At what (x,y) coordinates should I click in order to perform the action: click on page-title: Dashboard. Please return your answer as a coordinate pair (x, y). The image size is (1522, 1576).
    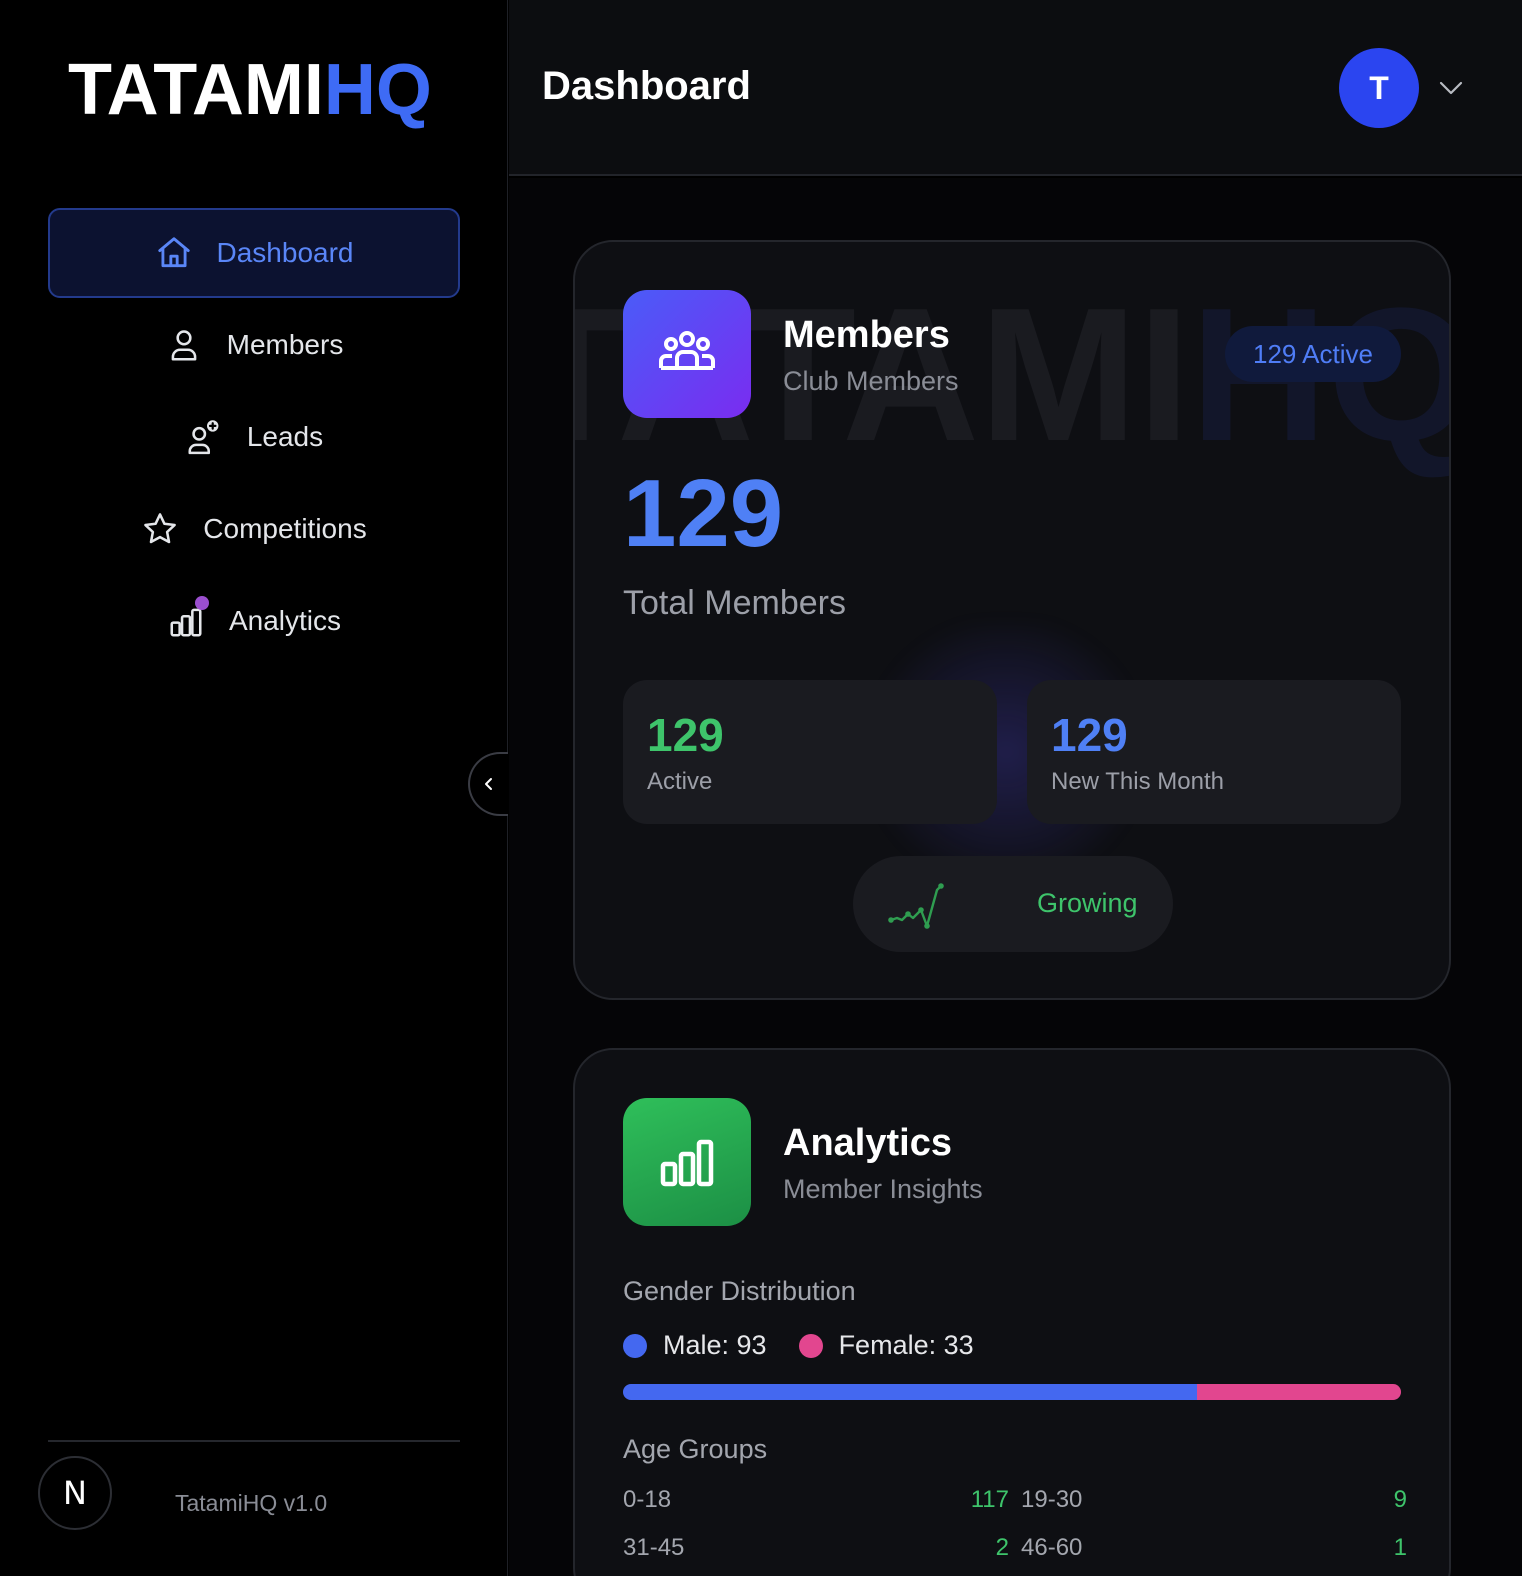
    Looking at the image, I should click on (646, 86).